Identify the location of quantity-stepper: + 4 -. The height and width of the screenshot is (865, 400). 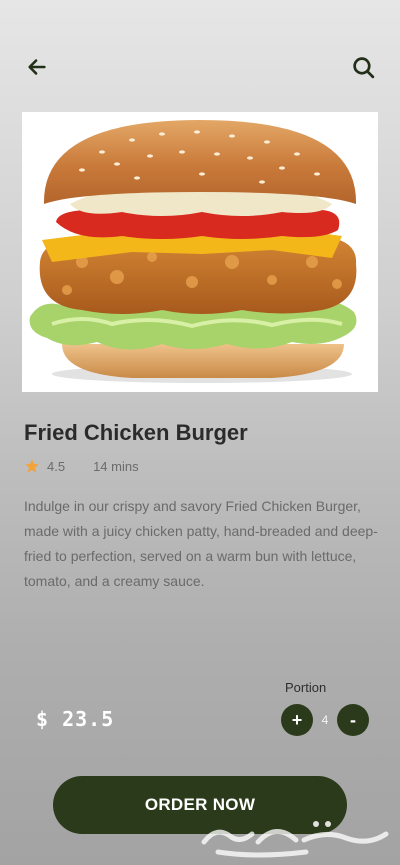
(325, 720).